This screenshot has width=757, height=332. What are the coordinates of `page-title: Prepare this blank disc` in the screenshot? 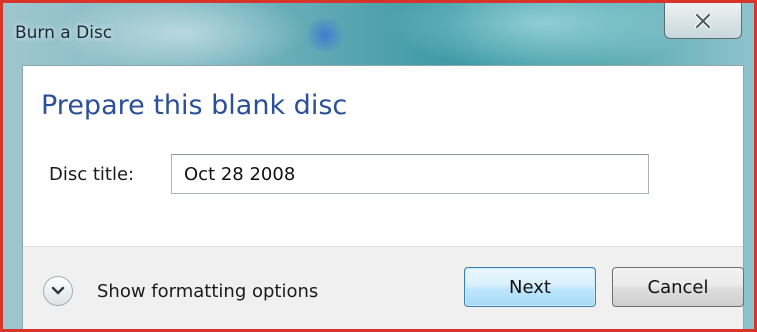 It's located at (194, 105).